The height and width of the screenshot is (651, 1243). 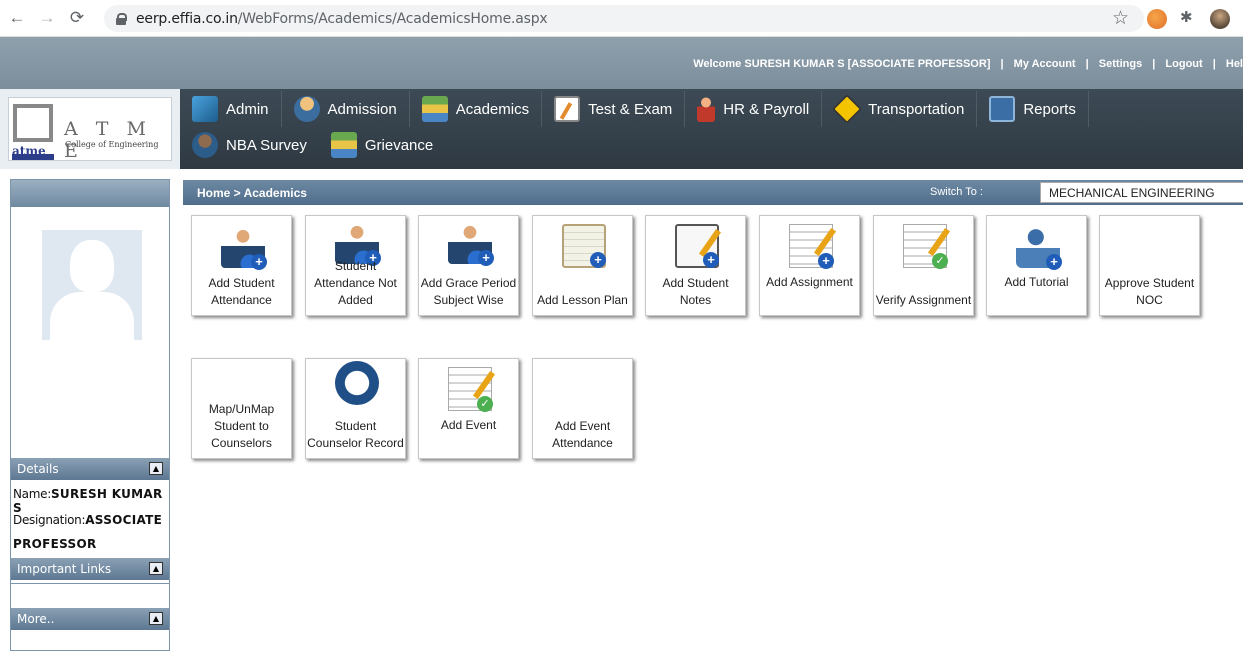 I want to click on reload-icon: ⟳, so click(x=77, y=18).